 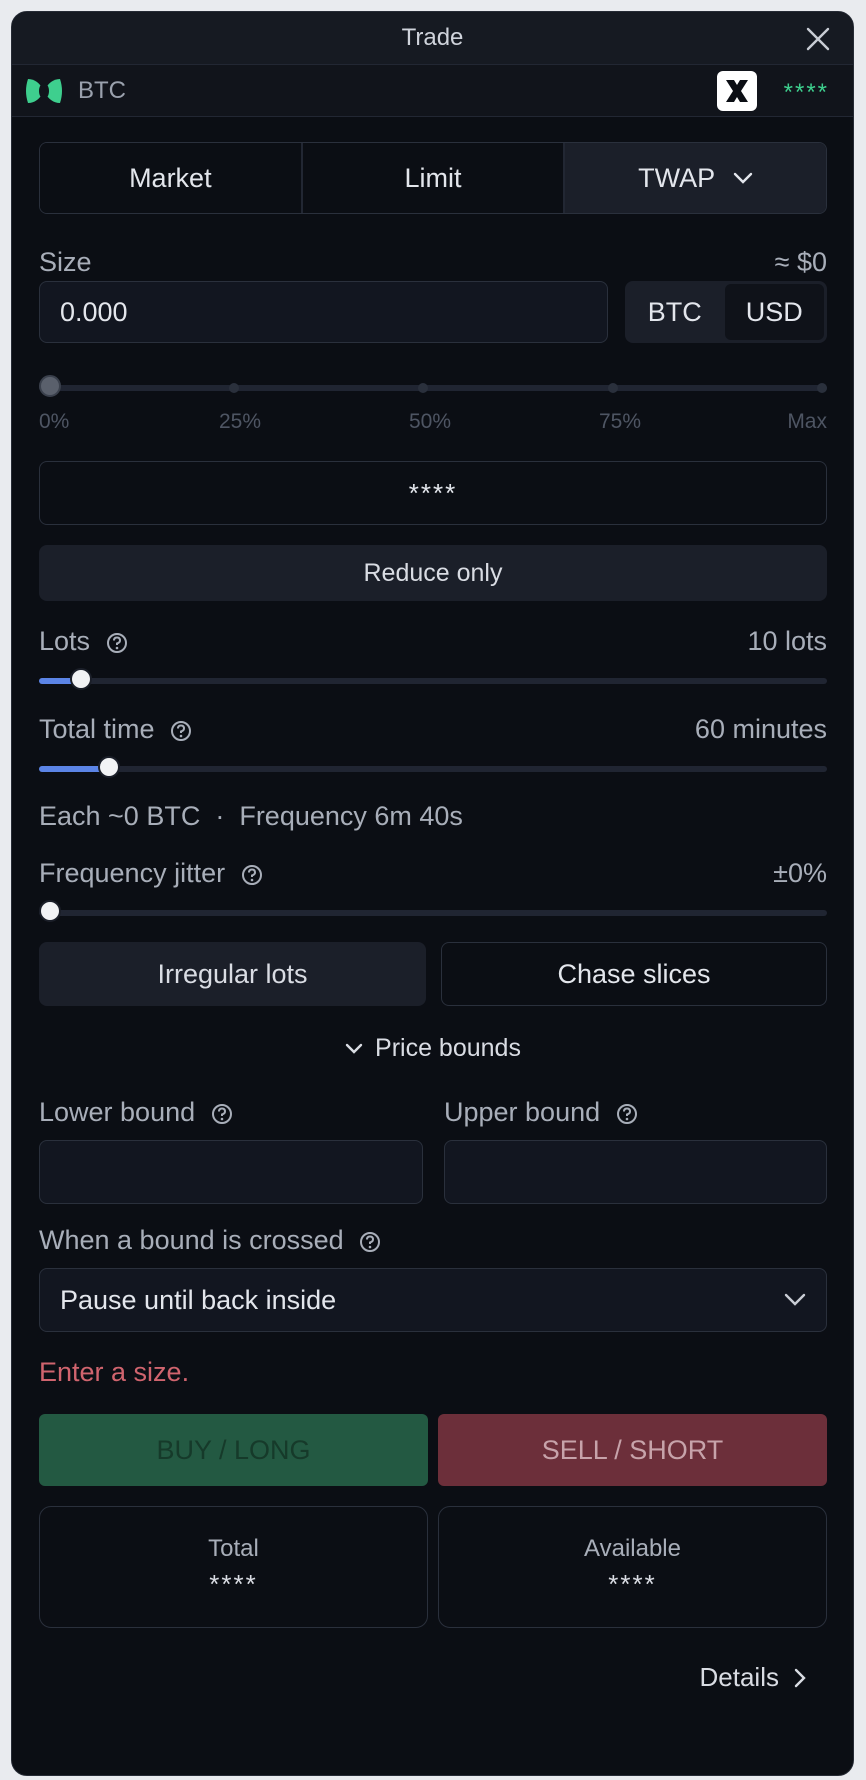 I want to click on size-mark-max: Max, so click(x=807, y=421).